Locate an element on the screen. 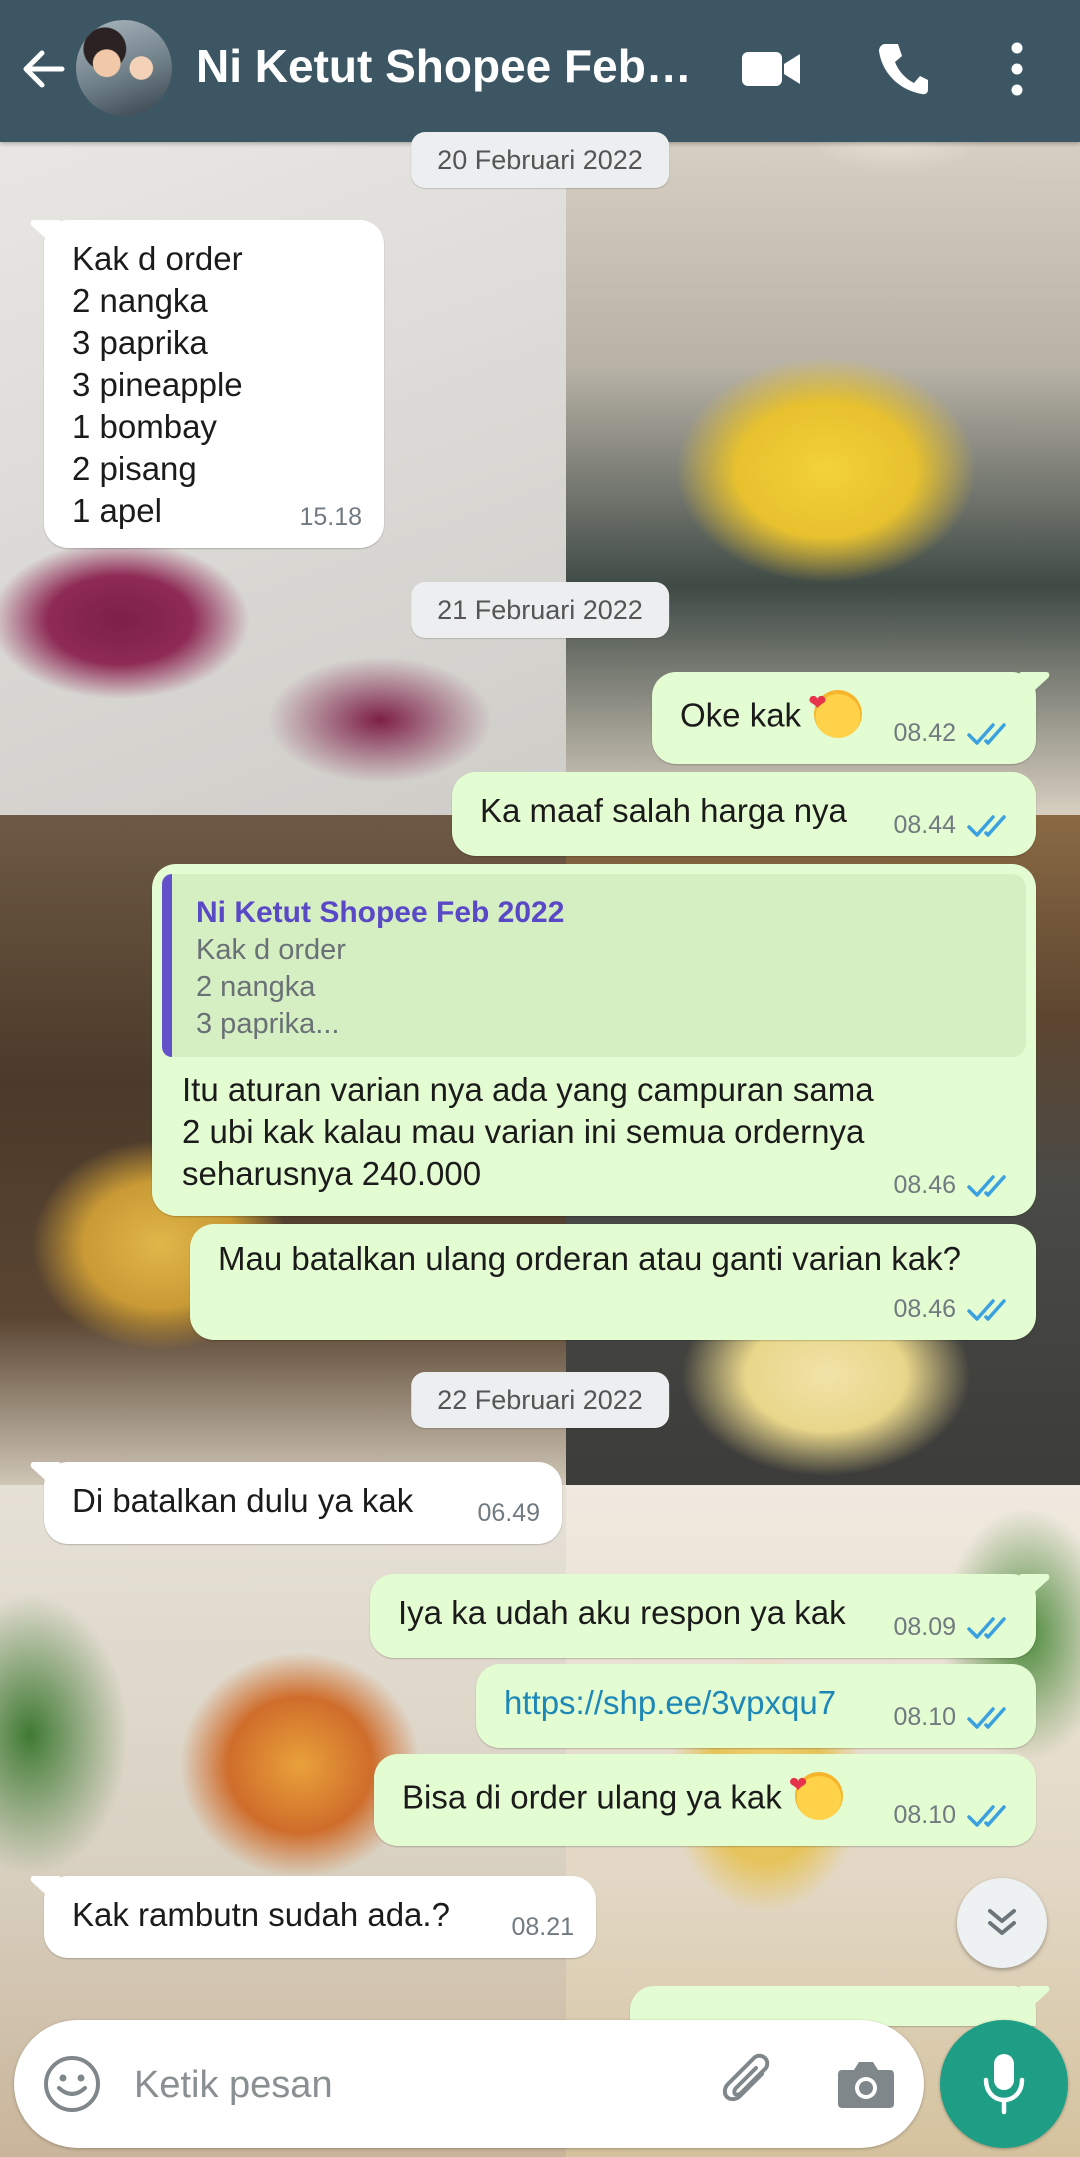 The width and height of the screenshot is (1080, 2157). video-camera-icon is located at coordinates (771, 69).